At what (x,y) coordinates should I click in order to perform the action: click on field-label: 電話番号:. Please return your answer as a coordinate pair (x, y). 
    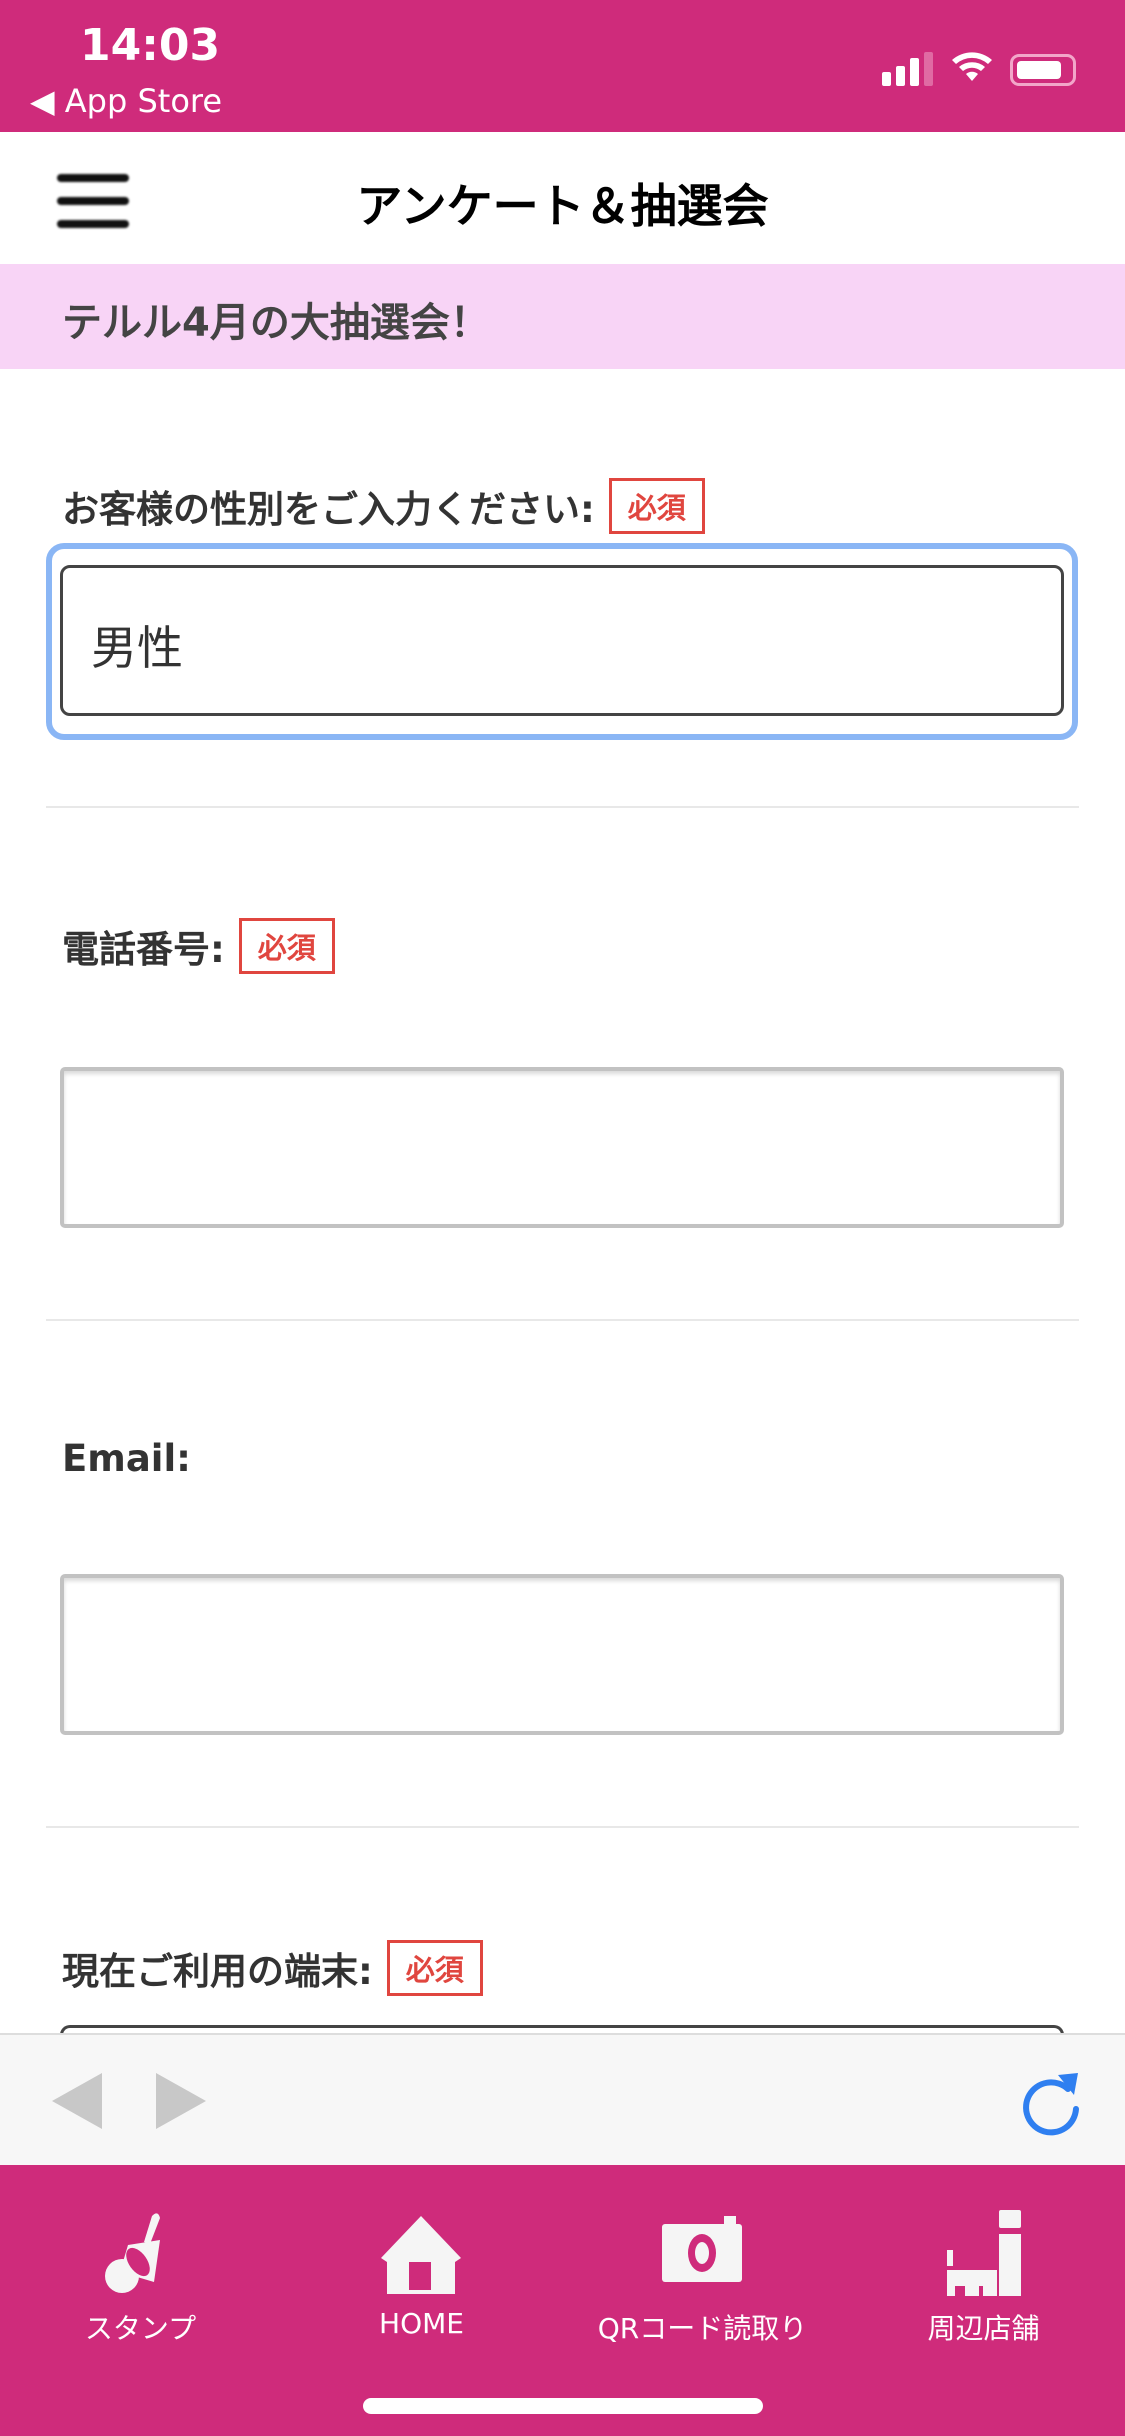
    Looking at the image, I should click on (143, 949).